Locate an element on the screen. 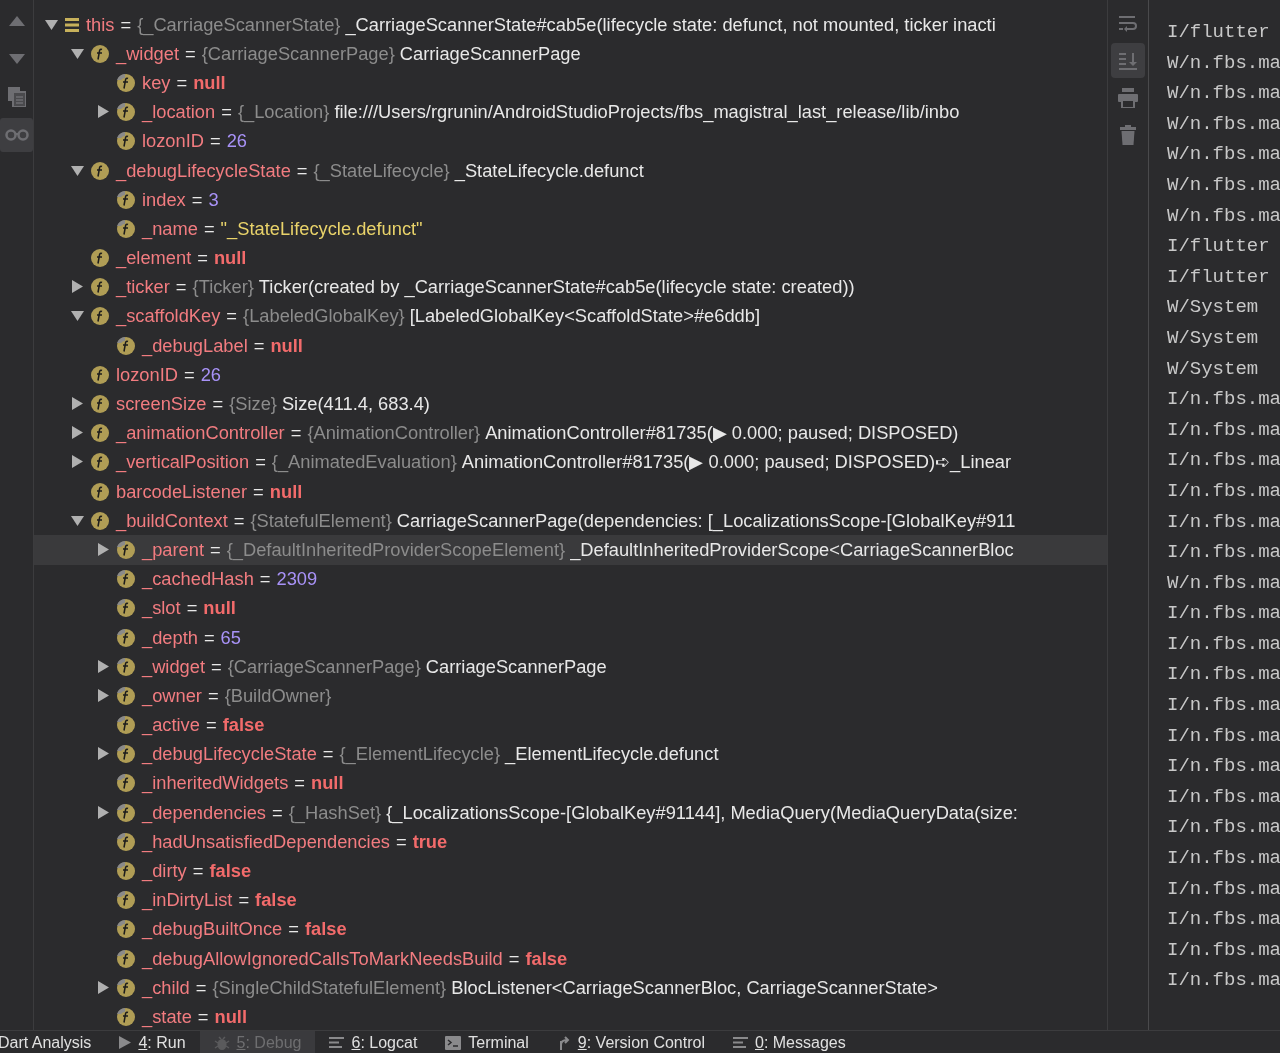 Image resolution: width=1280 pixels, height=1053 pixels. tool-window-tab: Dart Analysis is located at coordinates (53, 1042).